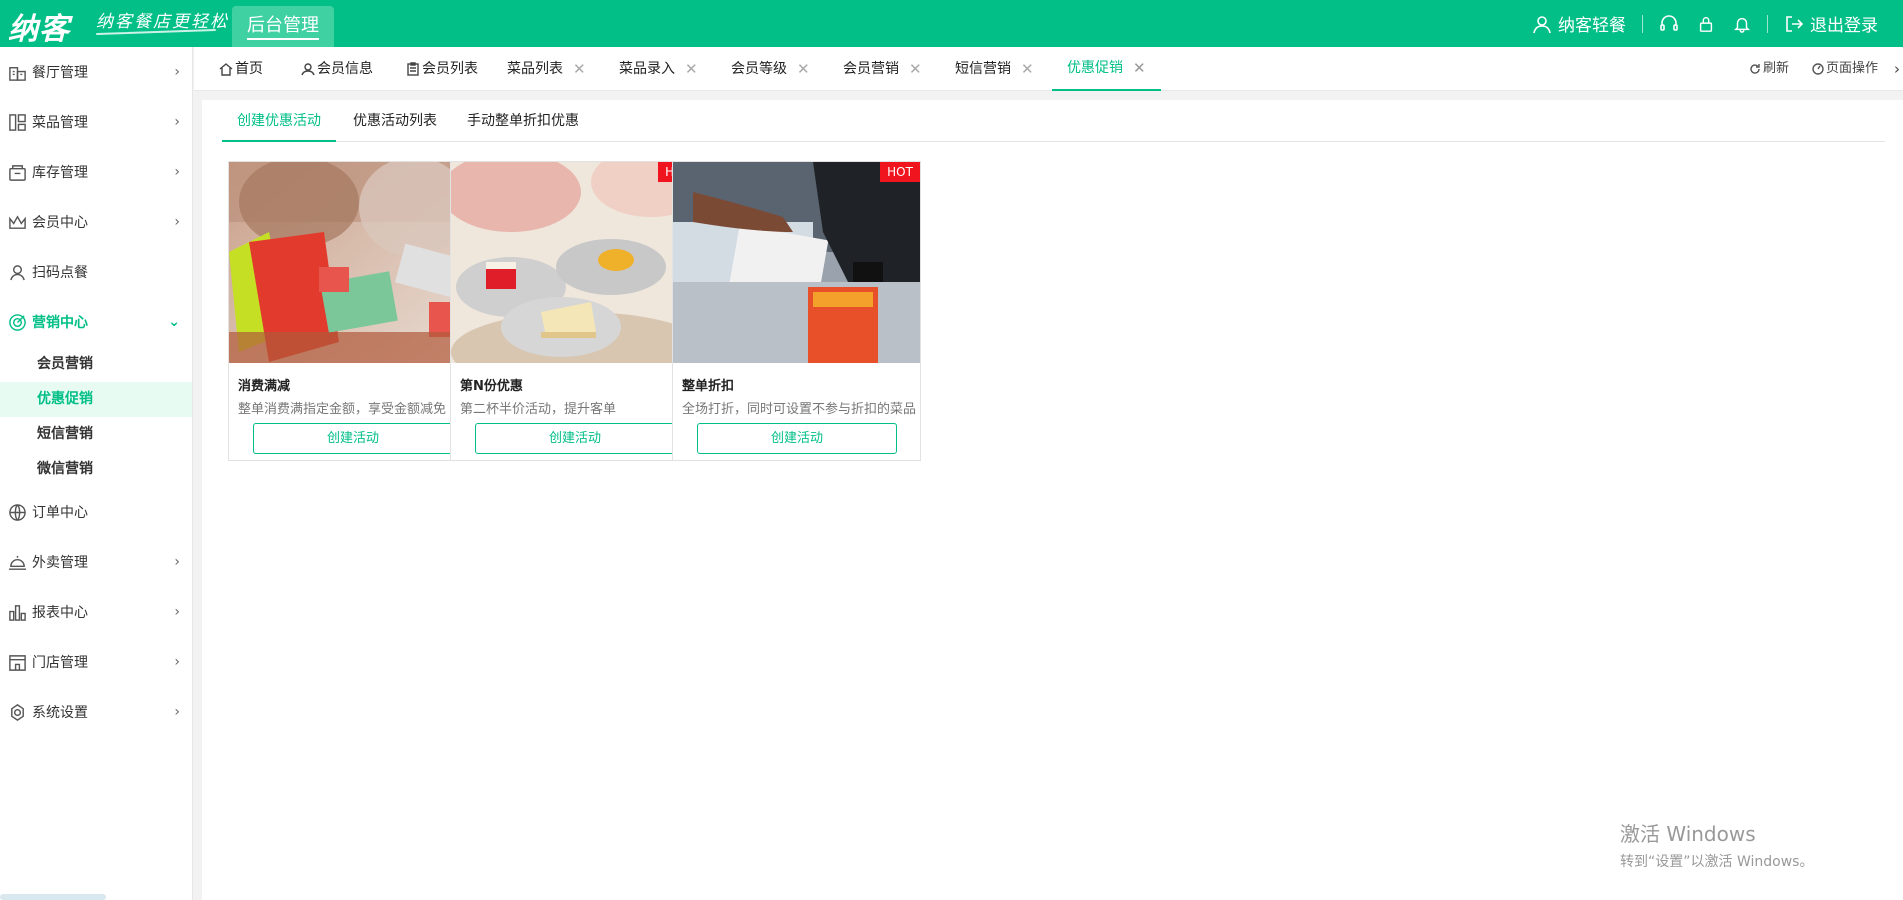 This screenshot has height=900, width=1903. What do you see at coordinates (17, 512) in the screenshot?
I see `globe-icon` at bounding box center [17, 512].